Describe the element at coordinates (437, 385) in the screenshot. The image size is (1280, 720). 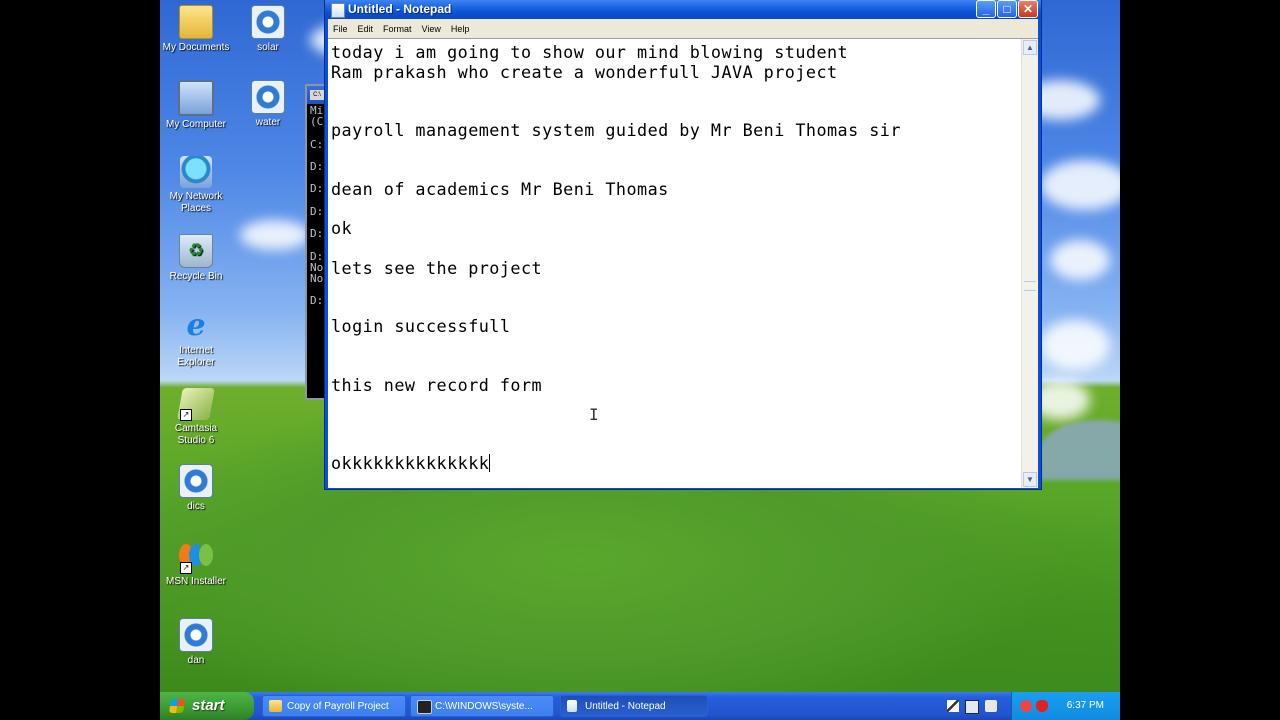
I see `editor-line: this new record form` at that location.